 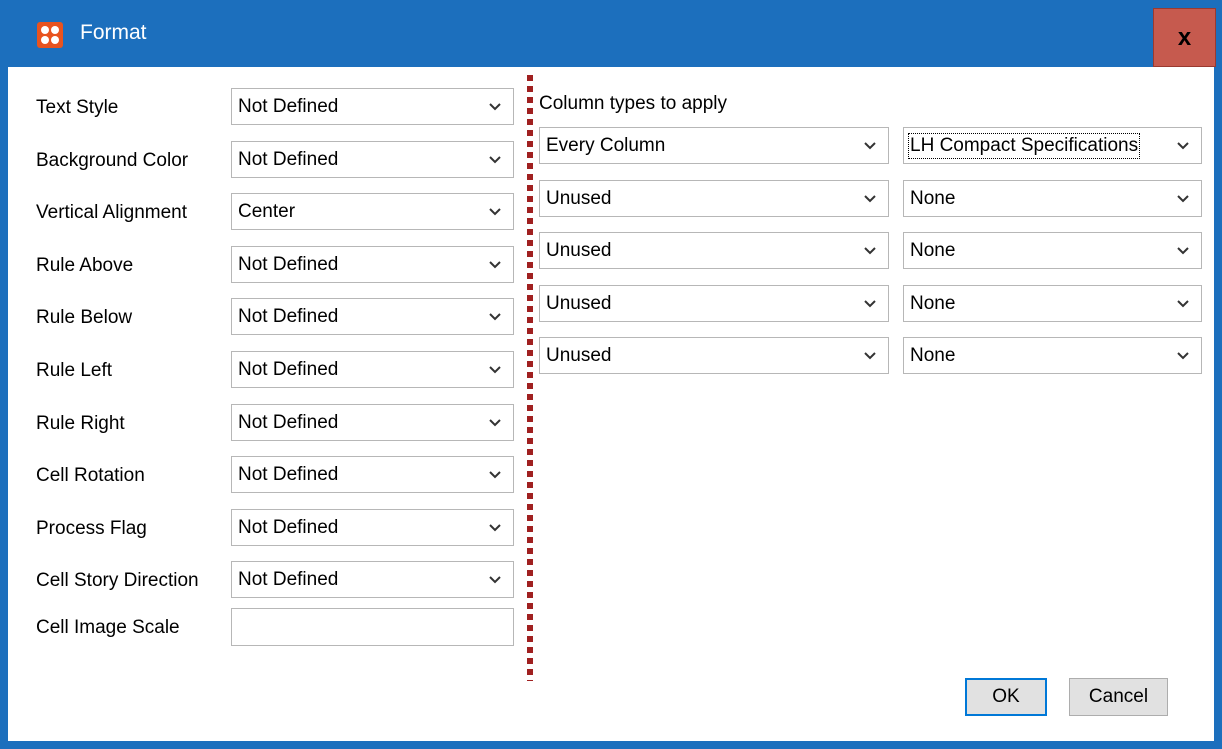 What do you see at coordinates (372, 627) in the screenshot?
I see `image-scale-input` at bounding box center [372, 627].